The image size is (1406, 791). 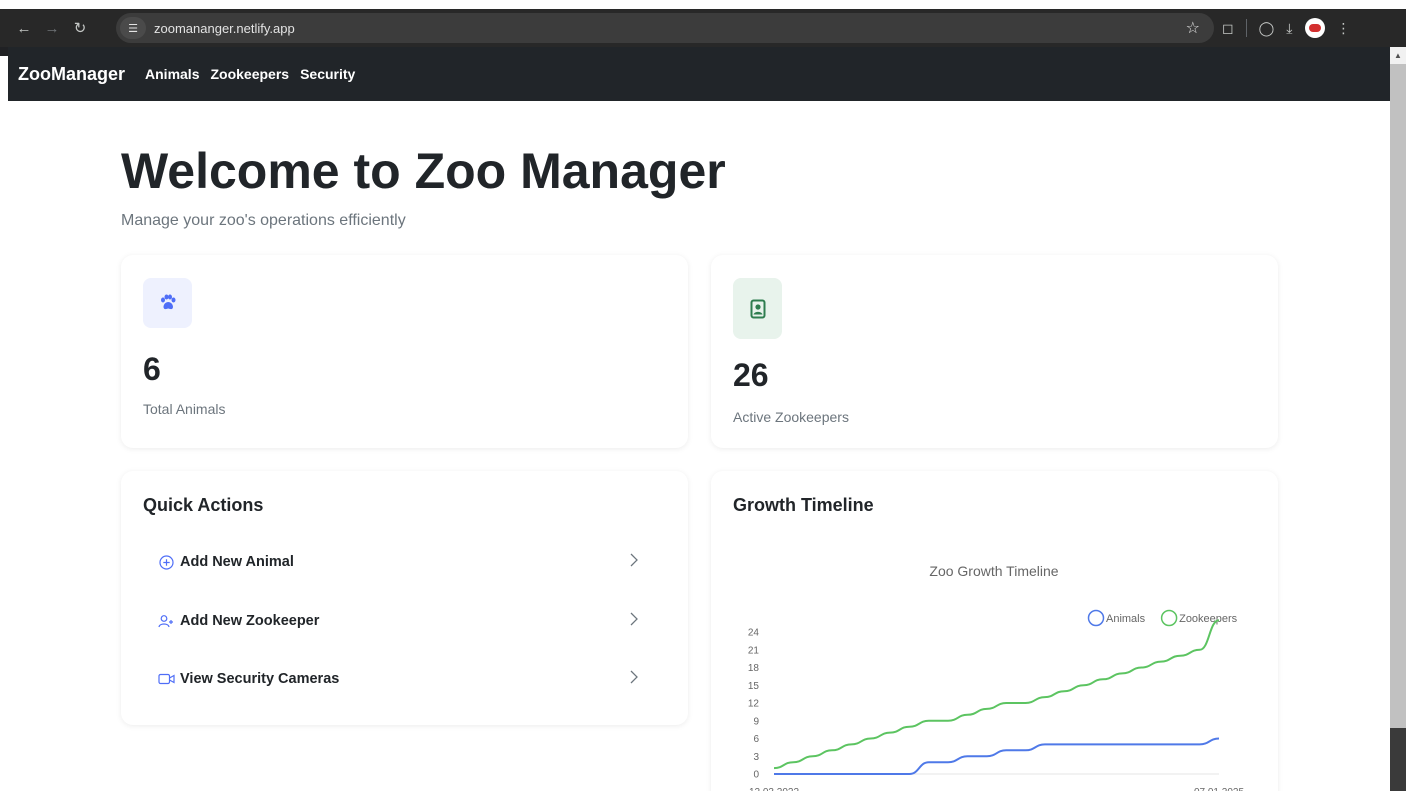 What do you see at coordinates (757, 308) in the screenshot?
I see `id-badge-icon` at bounding box center [757, 308].